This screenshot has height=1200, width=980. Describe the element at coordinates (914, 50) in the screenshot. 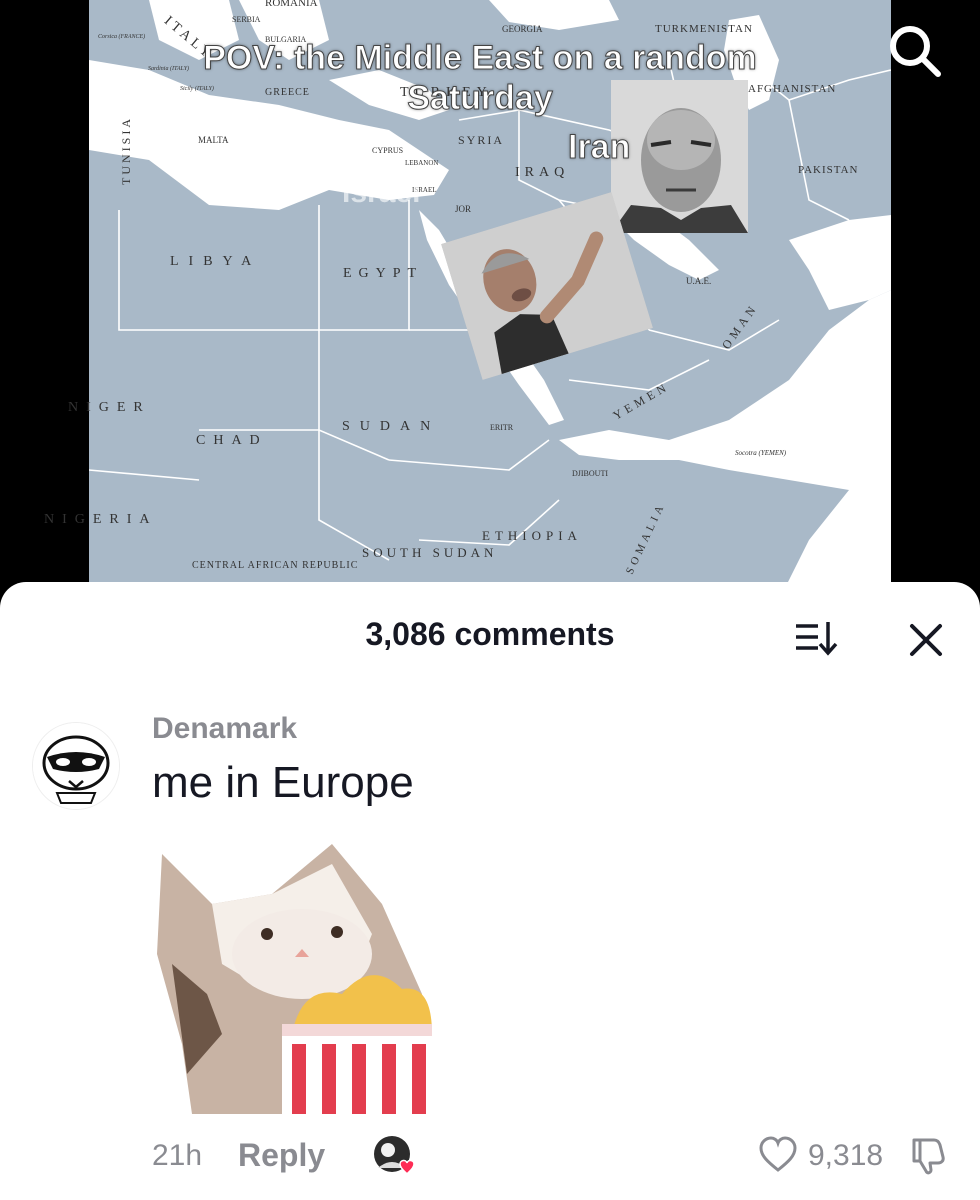

I see `search-icon` at that location.